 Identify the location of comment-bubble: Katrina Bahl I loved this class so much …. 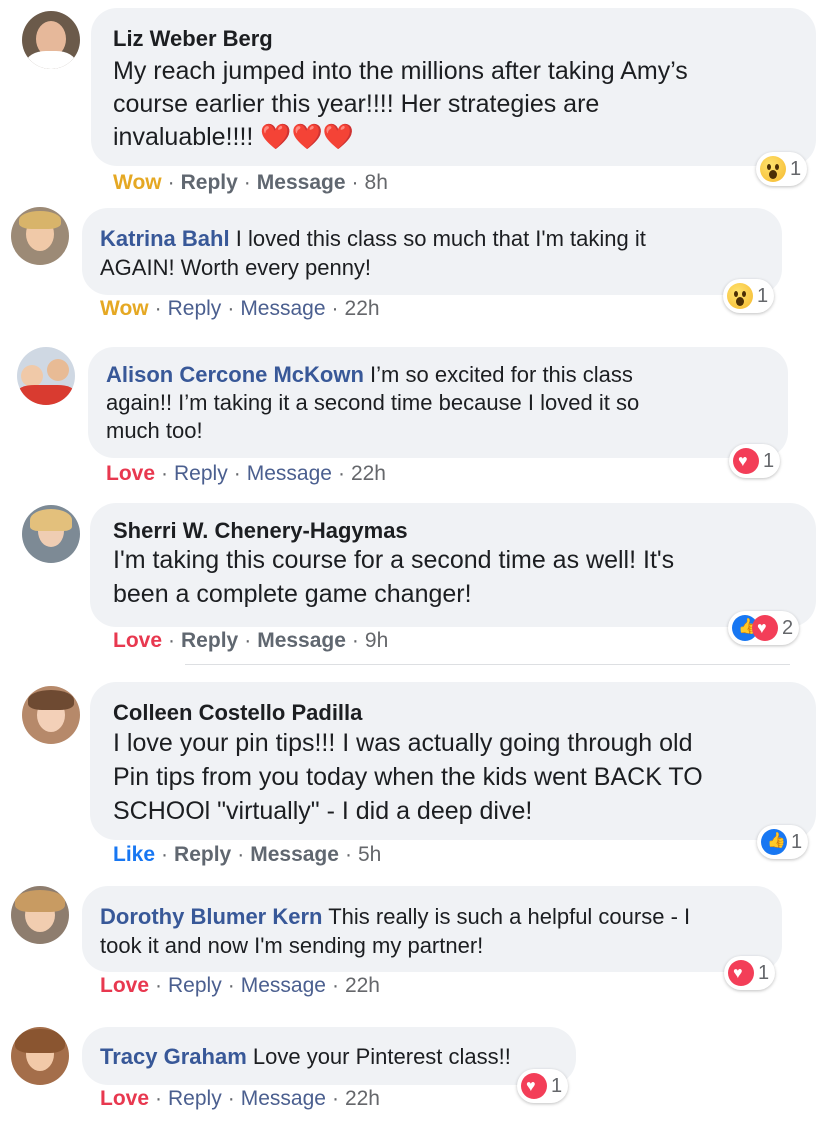
(432, 251).